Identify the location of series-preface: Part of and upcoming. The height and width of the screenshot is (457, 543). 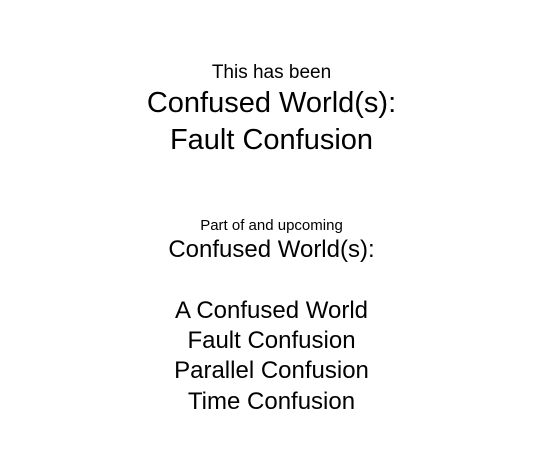
(271, 225).